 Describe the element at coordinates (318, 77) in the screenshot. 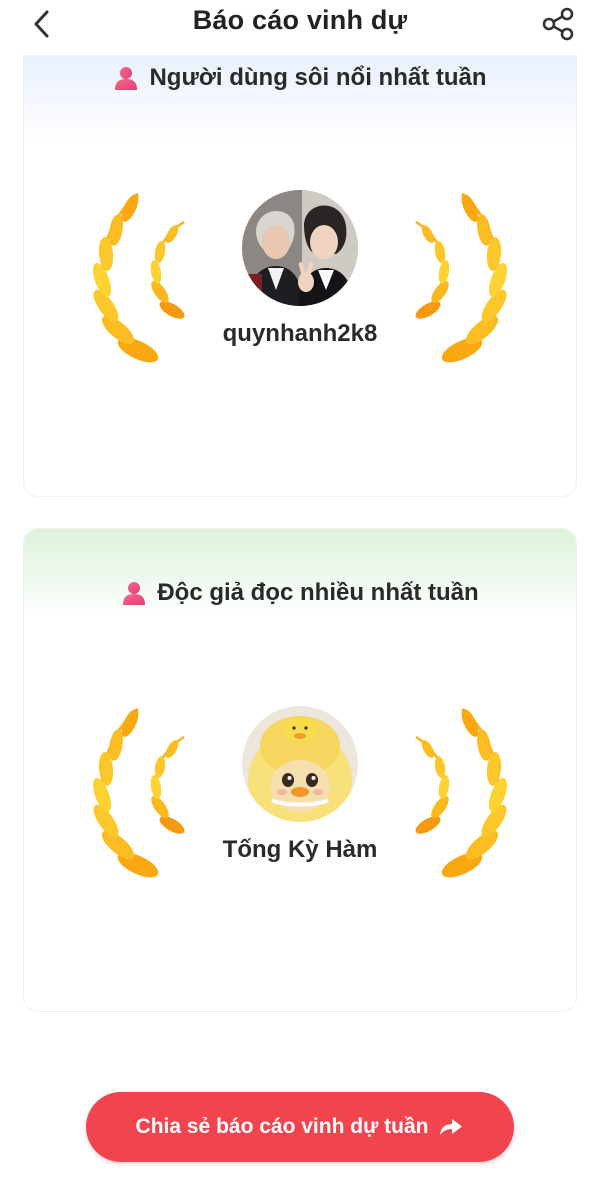

I see `card-heading-text: Người dùng sôi nổi nhất tuần` at that location.